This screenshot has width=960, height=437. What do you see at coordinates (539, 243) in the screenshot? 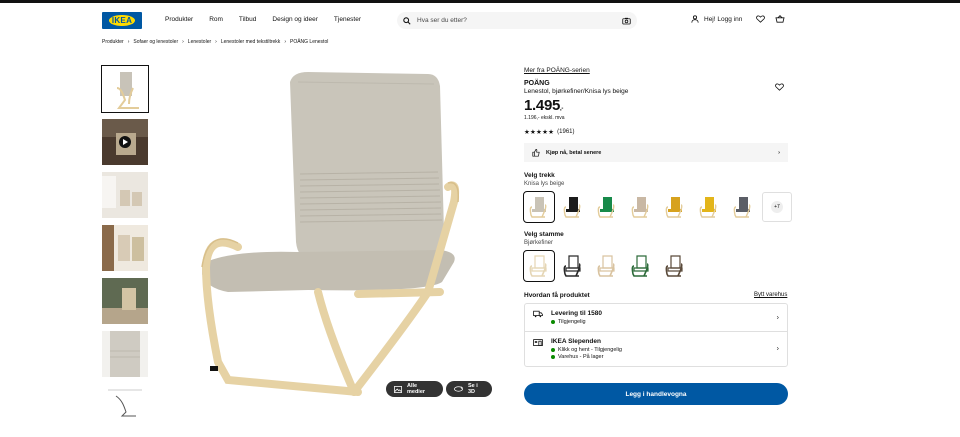
I see `frame-selected: Bjørkefiner` at bounding box center [539, 243].